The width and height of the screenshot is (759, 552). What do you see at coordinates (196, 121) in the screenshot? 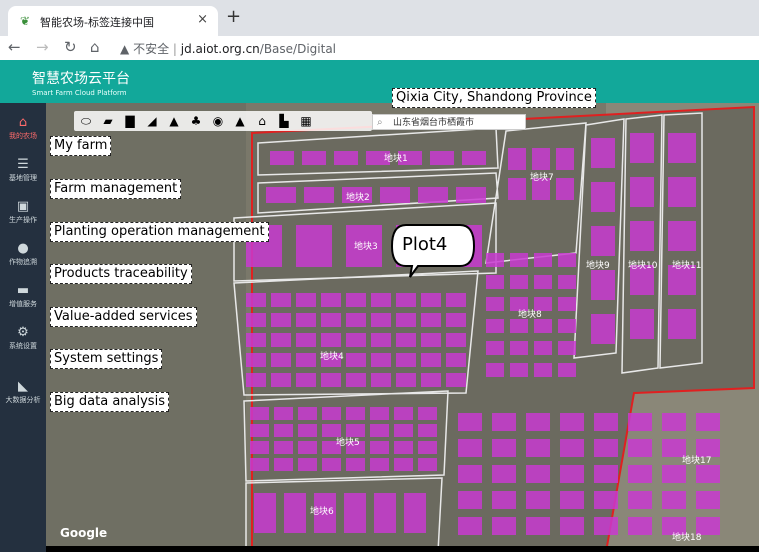
I see `tree-icon: ♣` at bounding box center [196, 121].